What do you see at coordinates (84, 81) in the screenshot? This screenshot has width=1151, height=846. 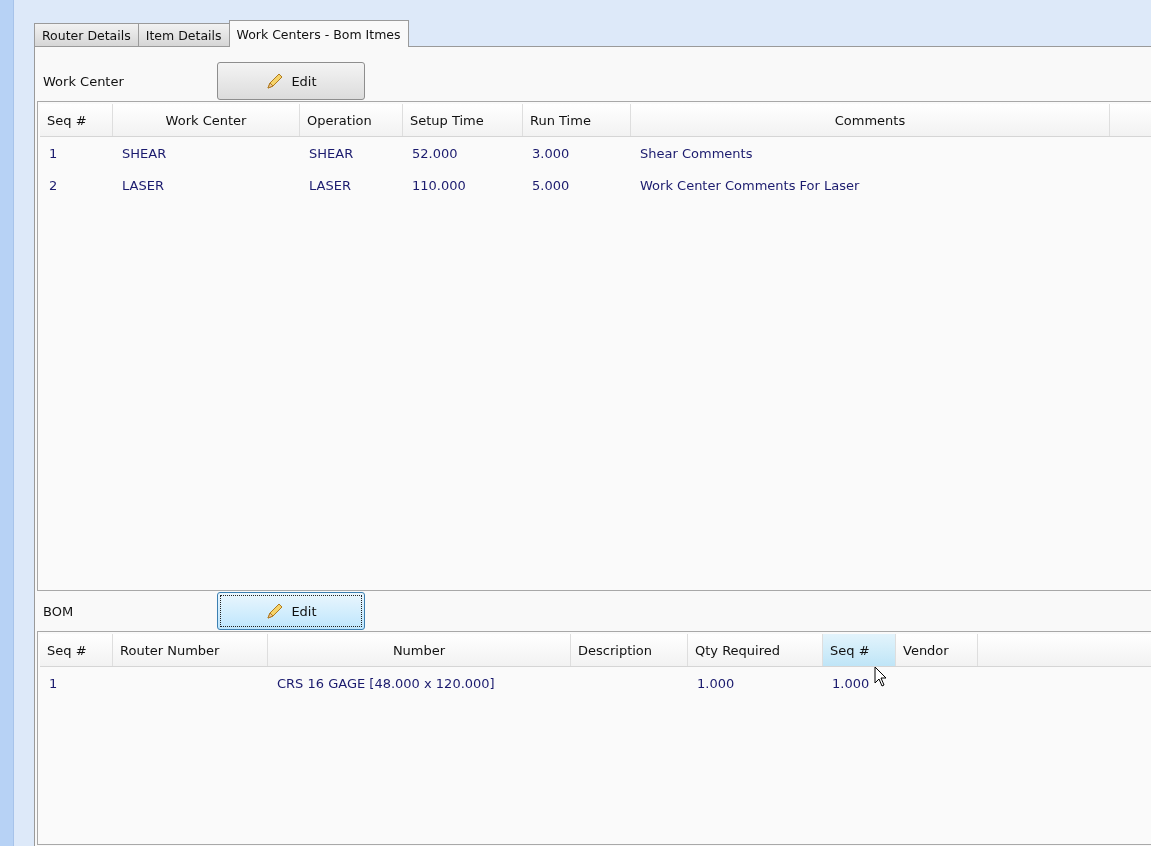 I see `section-label: Work Center` at bounding box center [84, 81].